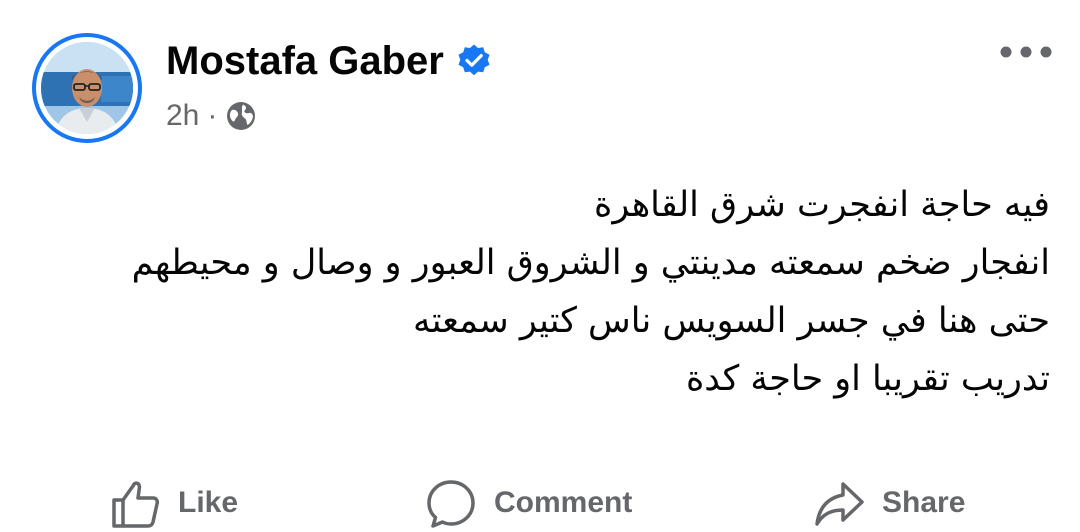 This screenshot has height=532, width=1080. Describe the element at coordinates (136, 504) in the screenshot. I see `thumbs-up-icon` at that location.